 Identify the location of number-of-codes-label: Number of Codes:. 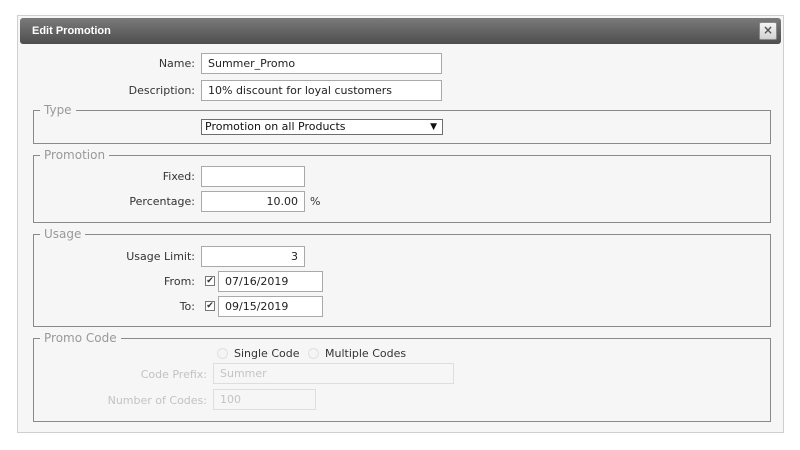
(157, 400).